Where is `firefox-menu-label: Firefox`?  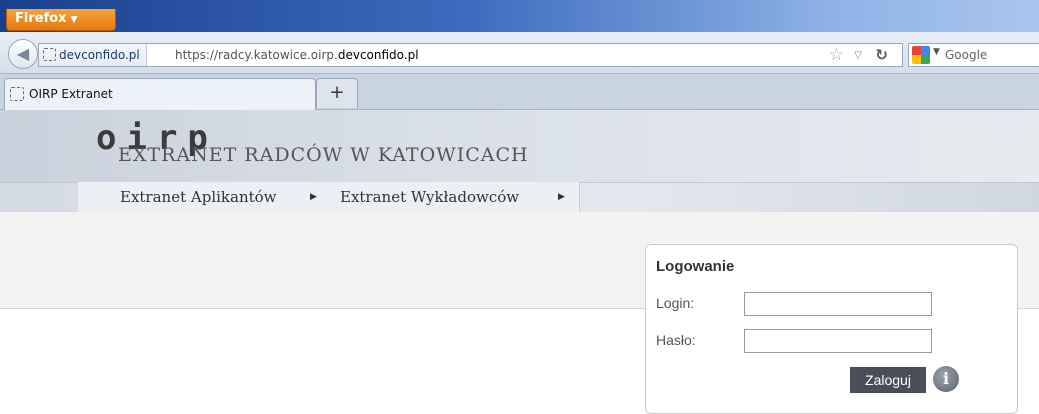 firefox-menu-label: Firefox is located at coordinates (41, 18).